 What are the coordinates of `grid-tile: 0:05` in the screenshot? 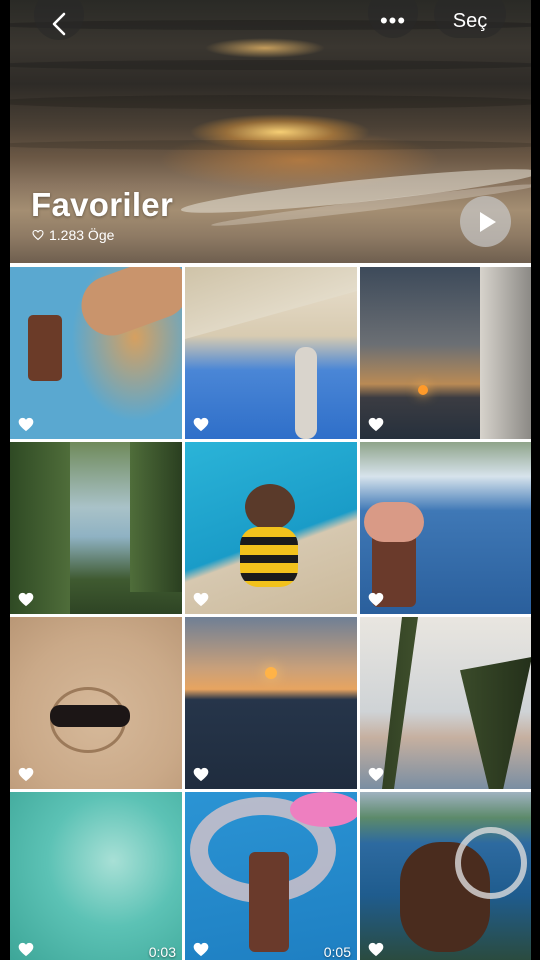 It's located at (271, 876).